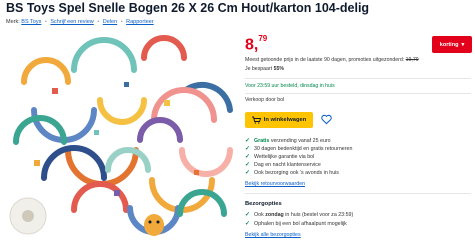 The width and height of the screenshot is (475, 244). Describe the element at coordinates (31, 22) in the screenshot. I see `brand-link: BS Toys` at that location.